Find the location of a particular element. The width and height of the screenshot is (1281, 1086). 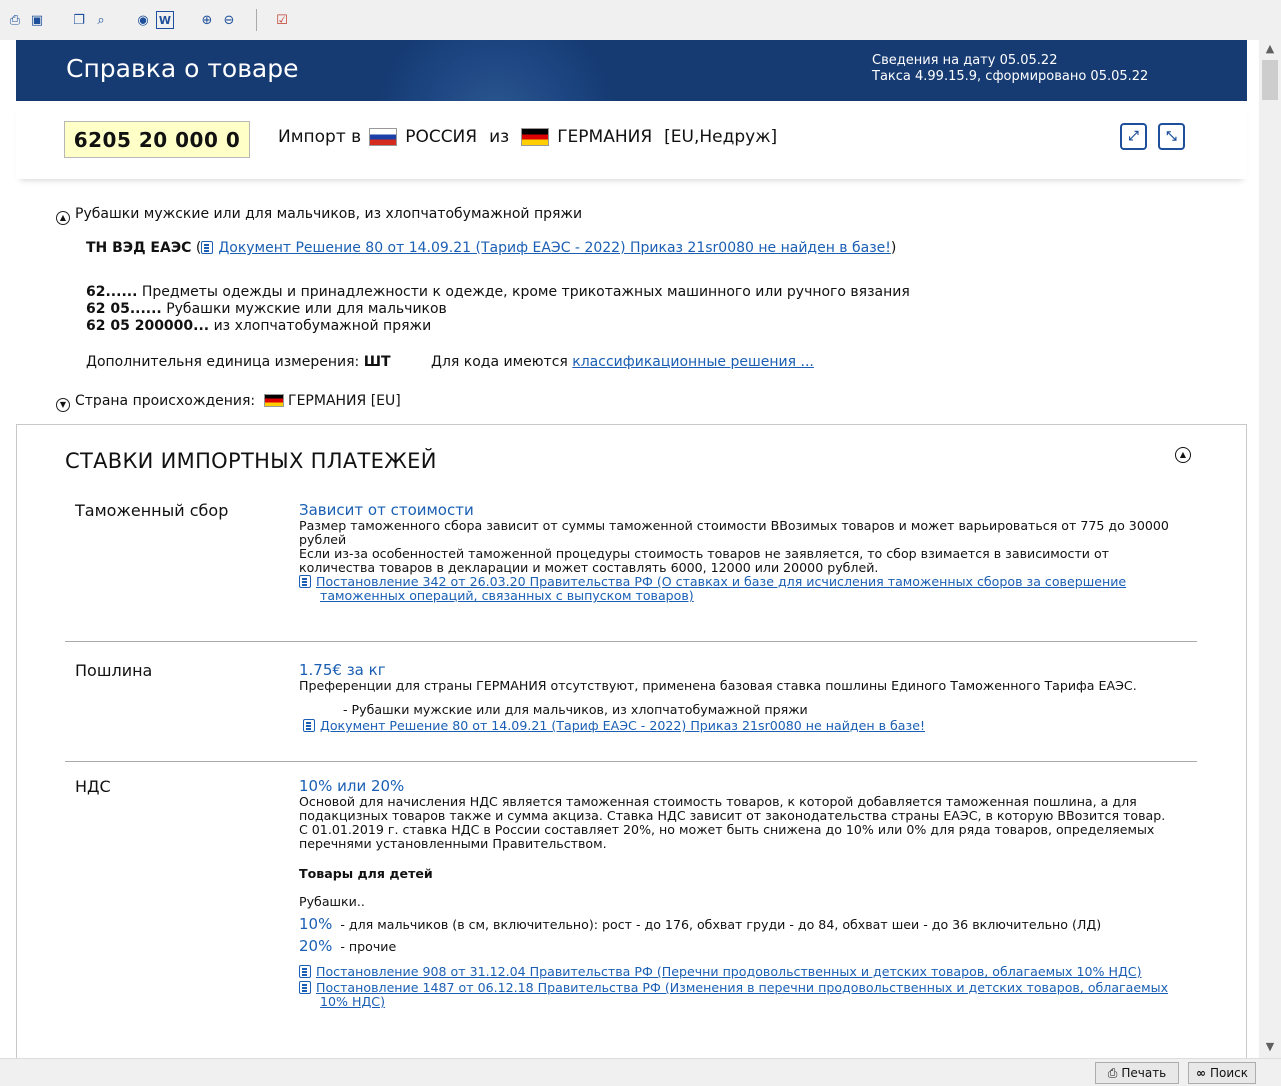

origin-line: ▼ Страна происхождения: ГЕРМАНИЯ [EU] is located at coordinates (228, 402).